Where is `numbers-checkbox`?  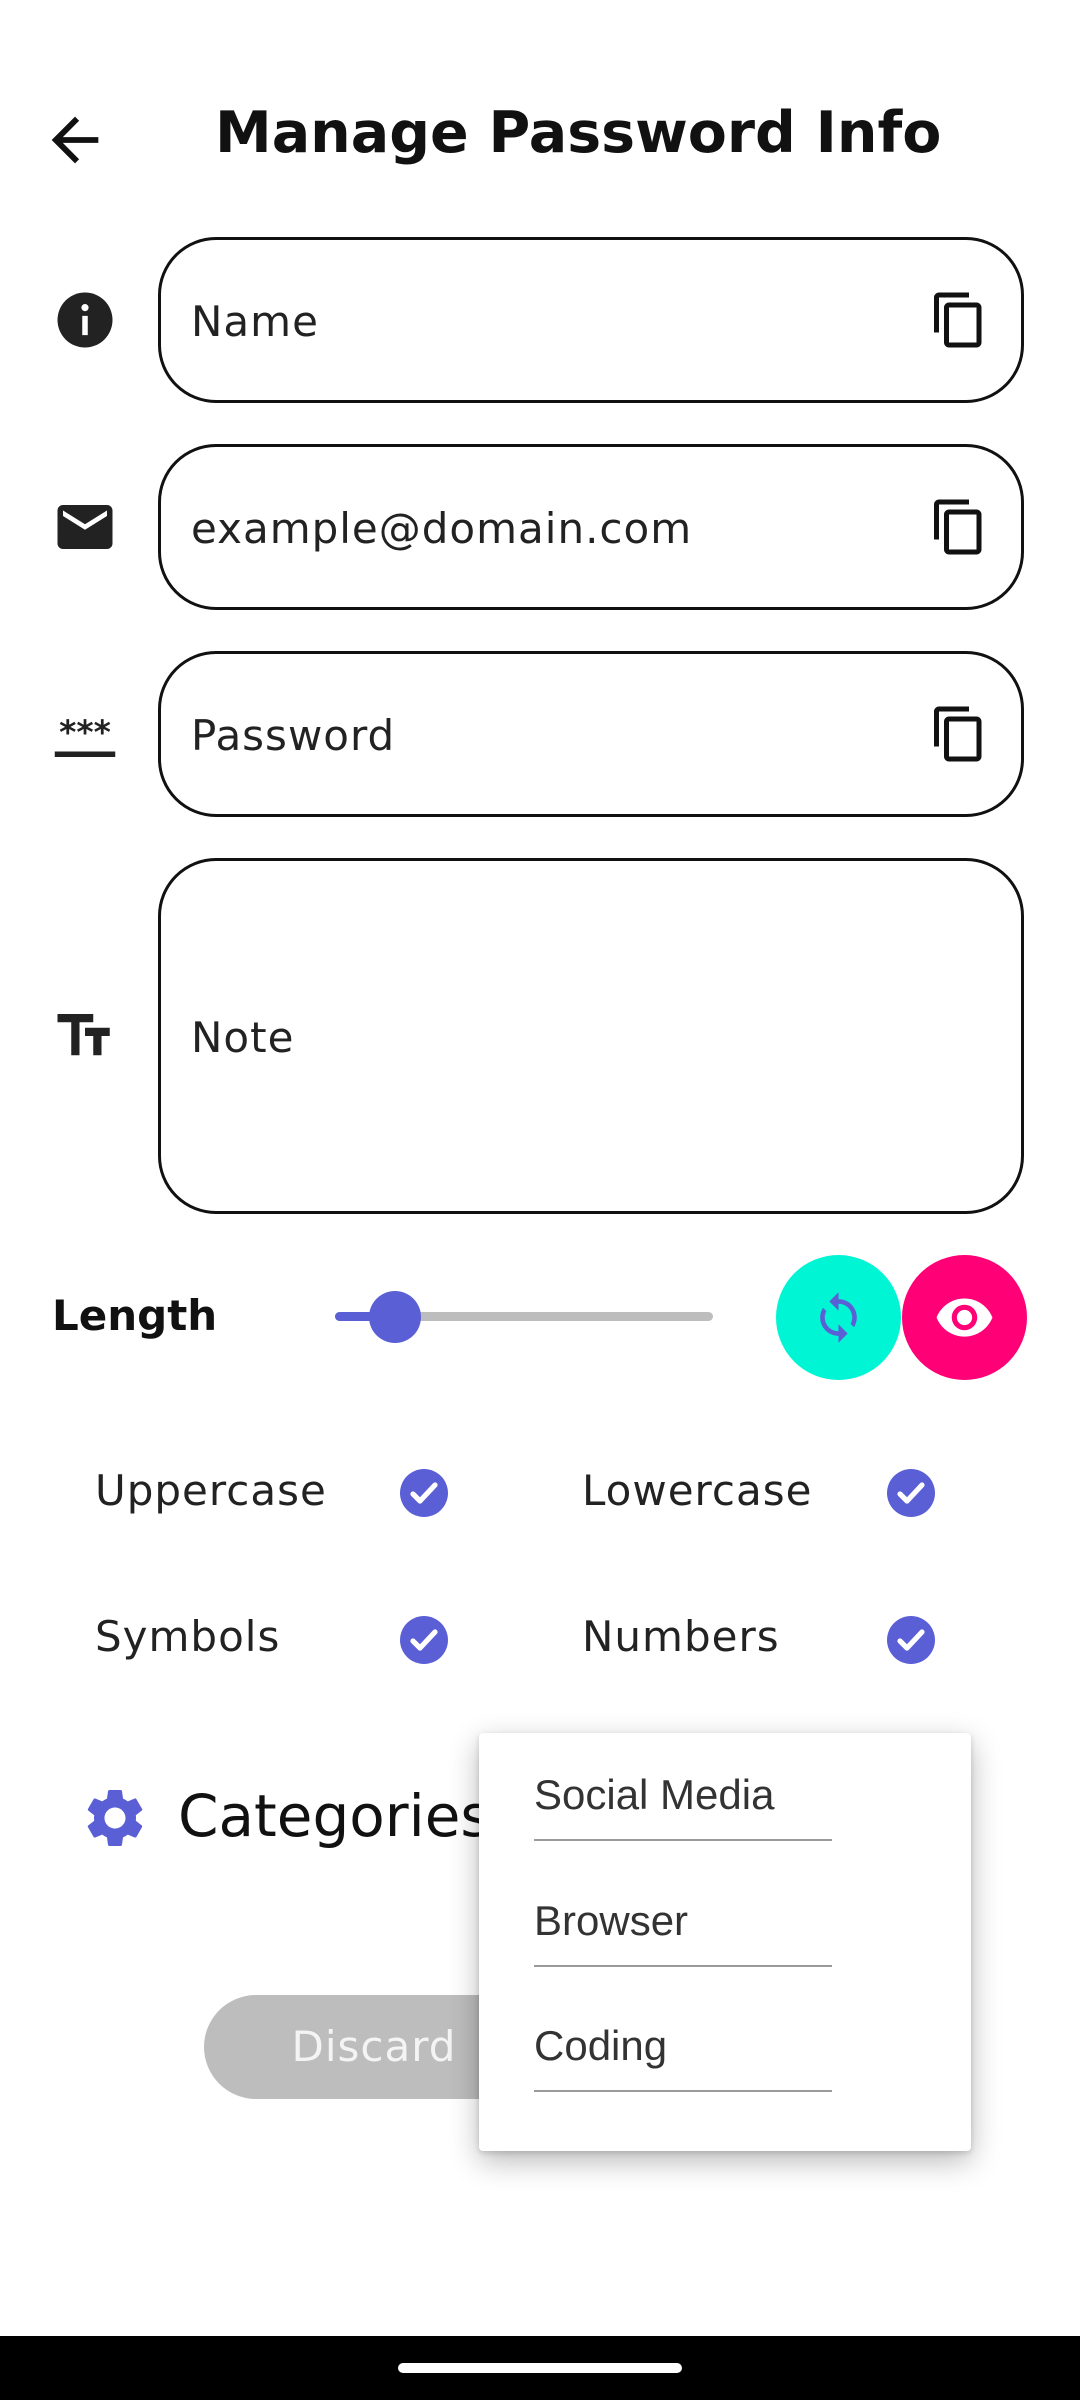 numbers-checkbox is located at coordinates (911, 1640).